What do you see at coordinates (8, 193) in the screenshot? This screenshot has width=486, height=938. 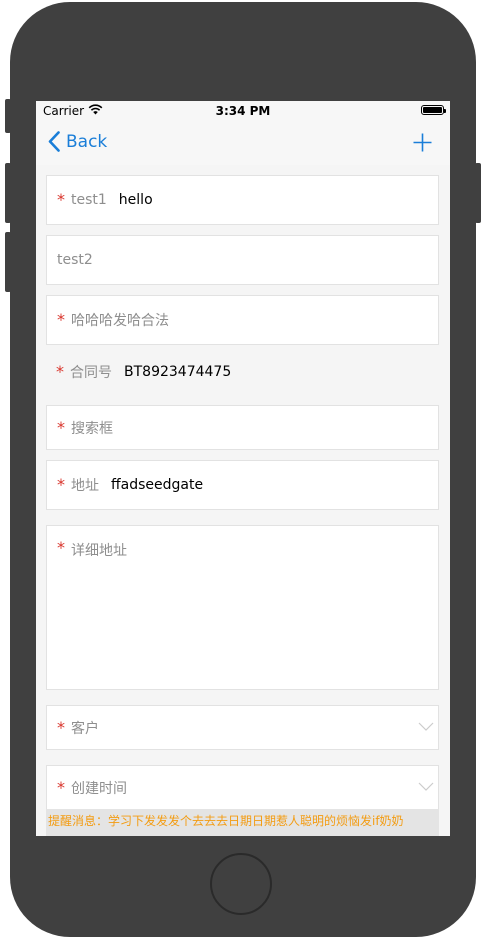 I see `volume-up-button` at bounding box center [8, 193].